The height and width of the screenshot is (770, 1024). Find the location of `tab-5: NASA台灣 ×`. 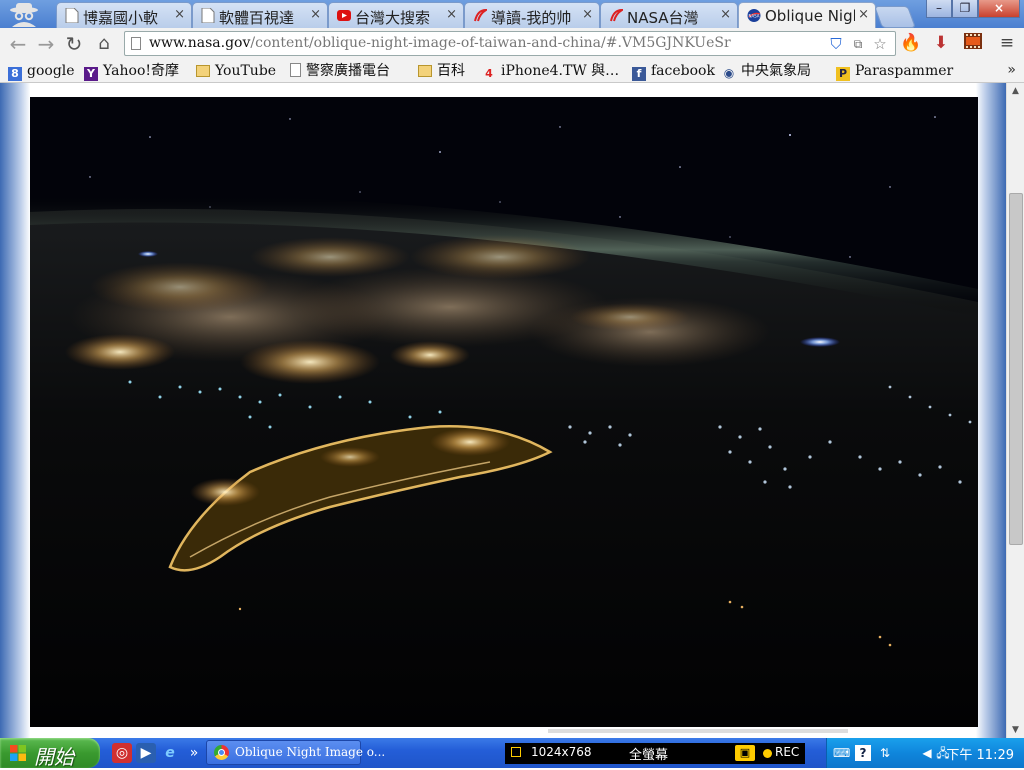

tab-5: NASA台灣 × is located at coordinates (669, 15).